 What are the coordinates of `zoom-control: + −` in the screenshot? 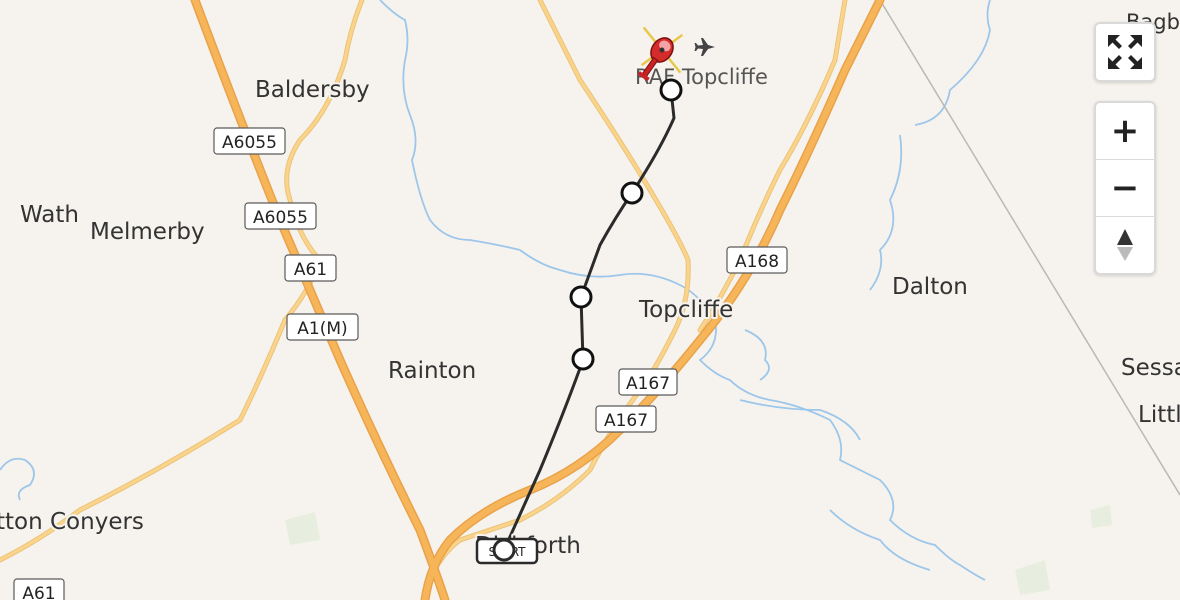 It's located at (1125, 188).